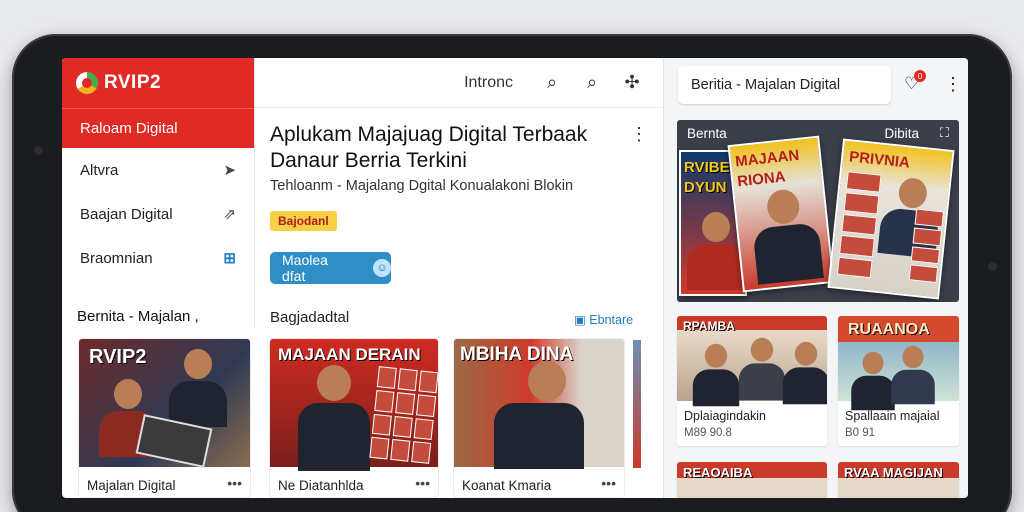  I want to click on sidebar-item-2: Braomnian ⊞, so click(158, 258).